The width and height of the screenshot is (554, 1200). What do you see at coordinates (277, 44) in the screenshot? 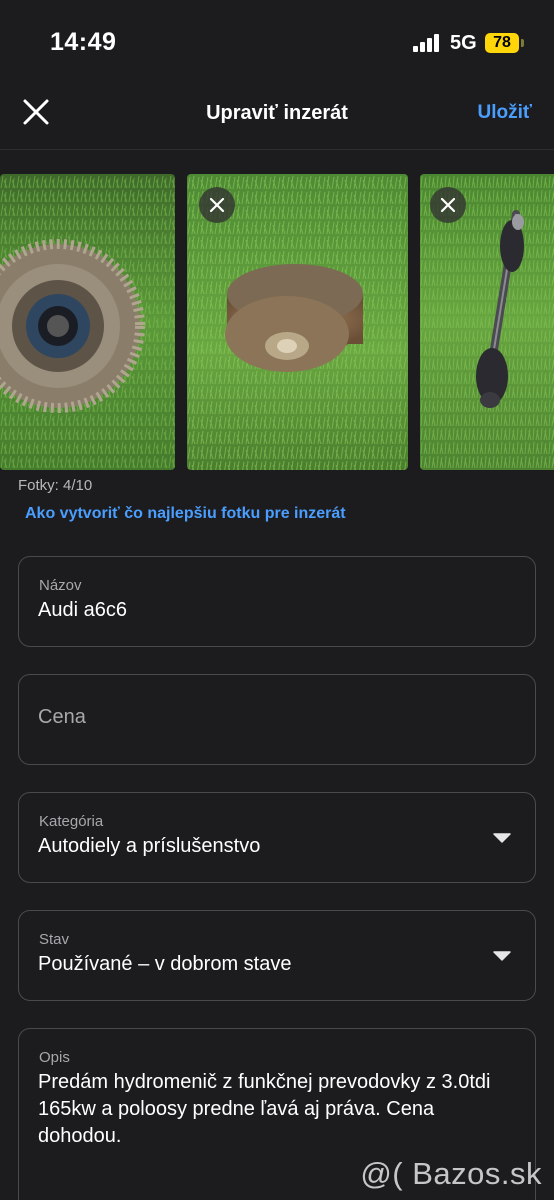
I see `status-bar: 14:49 5G 78` at bounding box center [277, 44].